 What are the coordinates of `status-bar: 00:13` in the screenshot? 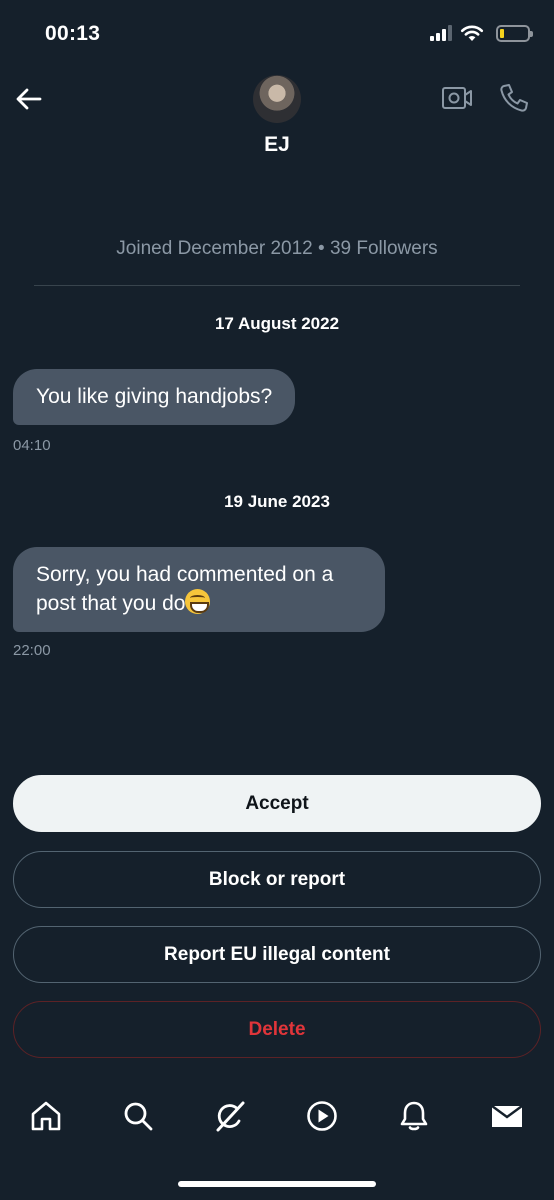 It's located at (277, 35).